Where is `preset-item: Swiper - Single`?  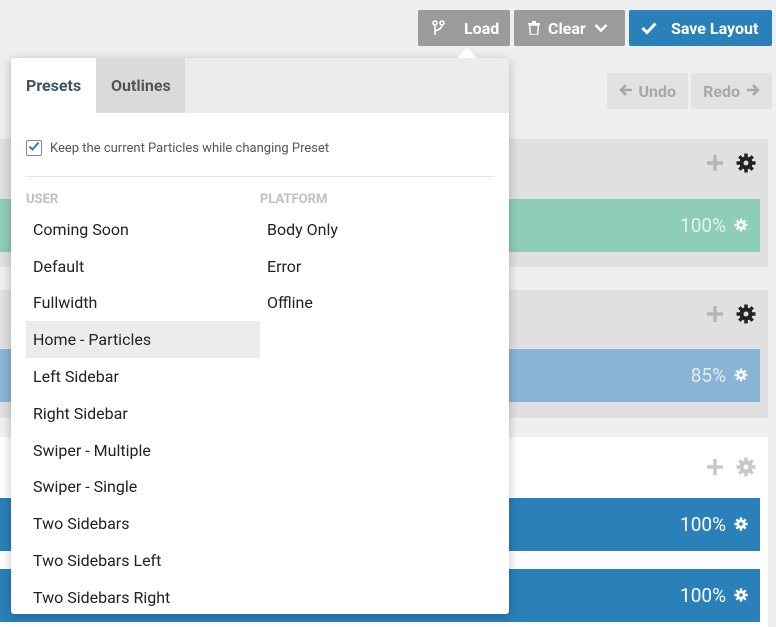
preset-item: Swiper - Single is located at coordinates (143, 487).